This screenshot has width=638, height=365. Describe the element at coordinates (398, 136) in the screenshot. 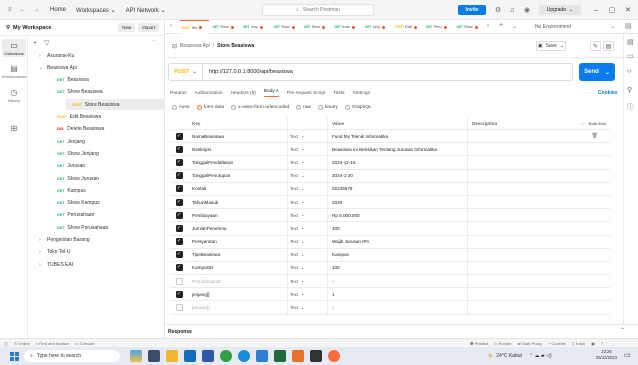

I see `value-cell: Fund My Teknik Informatika` at that location.